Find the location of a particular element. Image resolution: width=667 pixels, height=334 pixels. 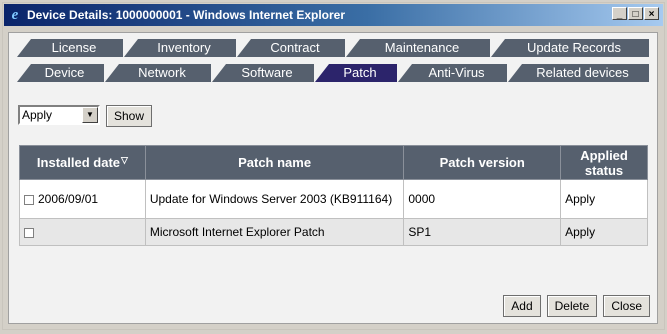

filter-toolbar: Apply ▼ Show is located at coordinates (85, 116).